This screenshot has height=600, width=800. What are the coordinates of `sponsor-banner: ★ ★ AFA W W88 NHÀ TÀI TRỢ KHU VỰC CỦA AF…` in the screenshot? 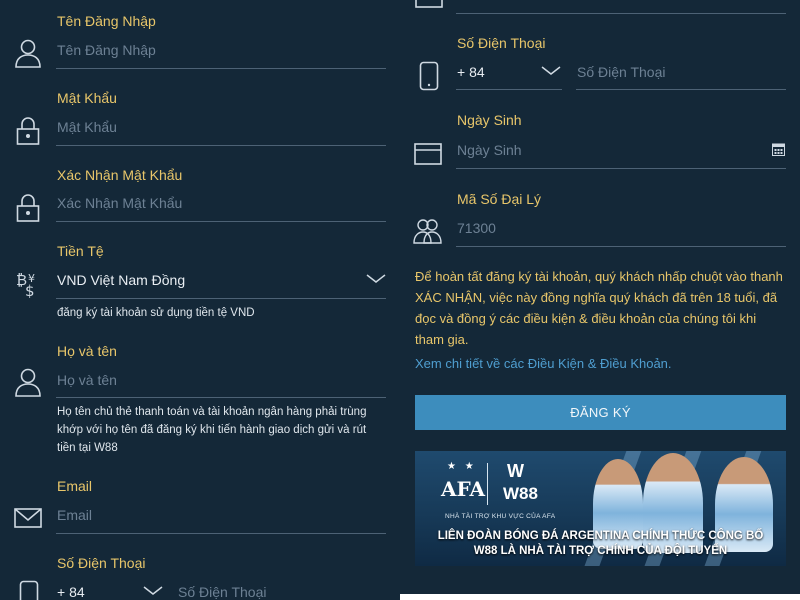 It's located at (600, 508).